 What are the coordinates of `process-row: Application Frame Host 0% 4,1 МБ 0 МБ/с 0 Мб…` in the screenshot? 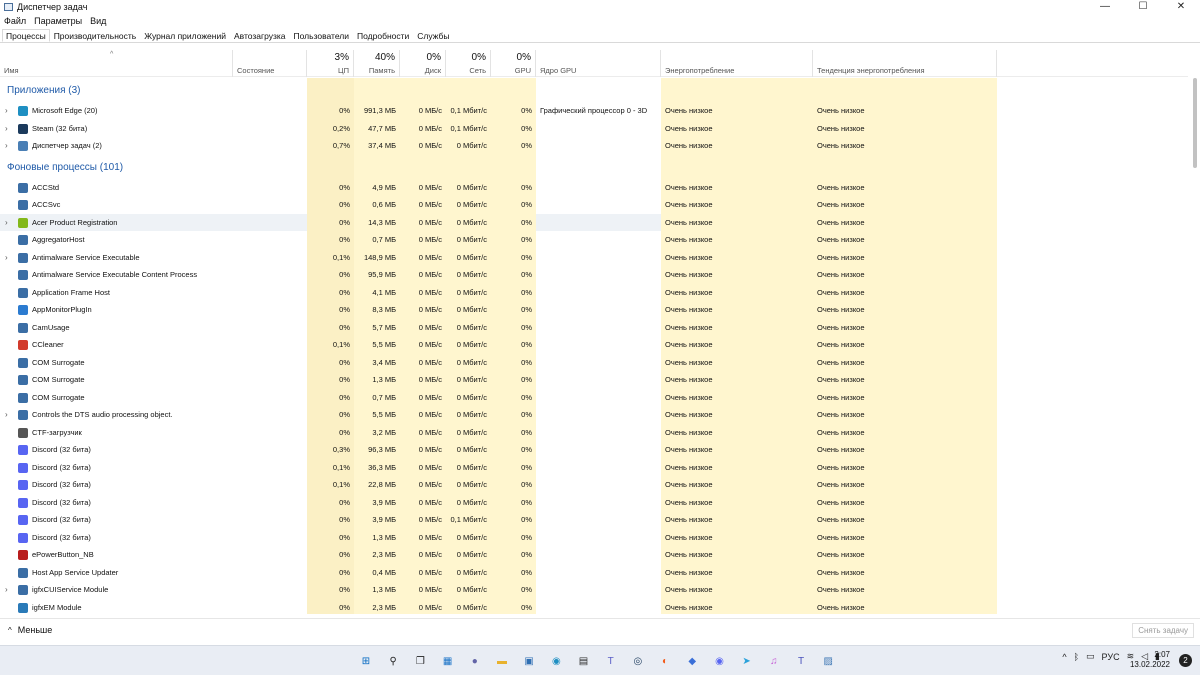 It's located at (594, 292).